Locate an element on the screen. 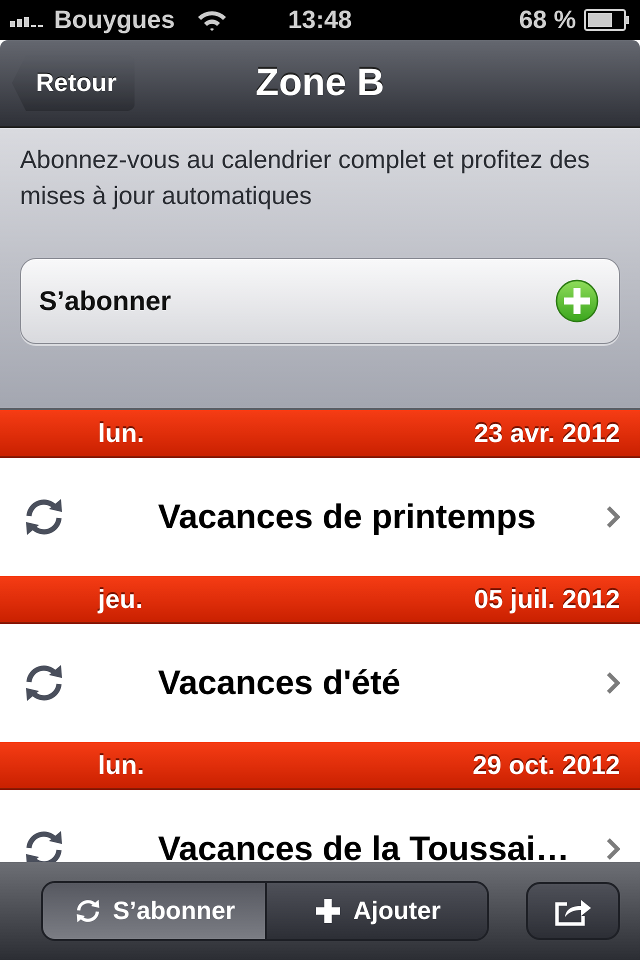 This screenshot has height=960, width=640. date-label: 23 avr. 2012 is located at coordinates (547, 433).